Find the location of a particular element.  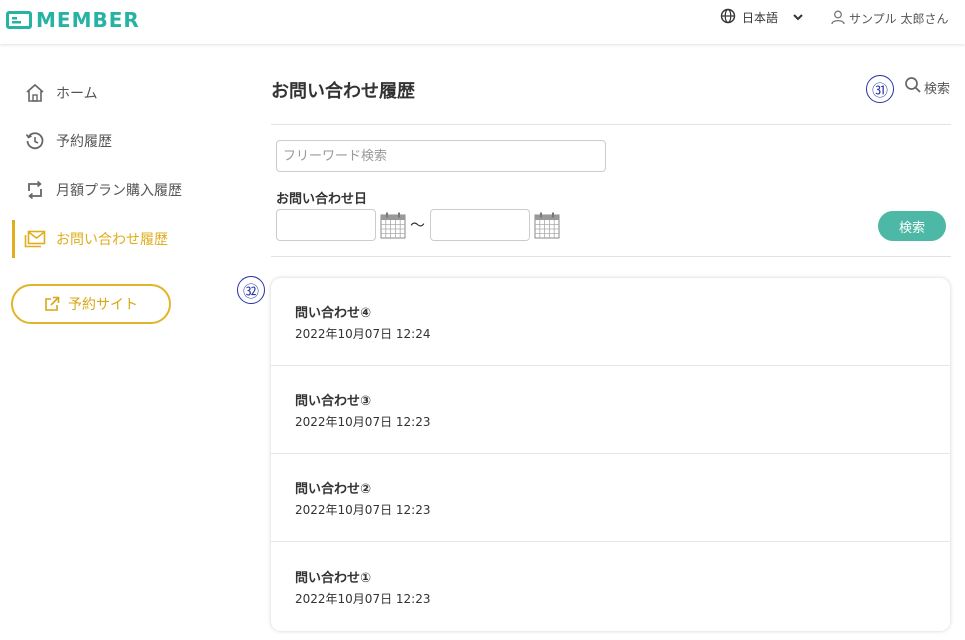

home-icon is located at coordinates (35, 93).